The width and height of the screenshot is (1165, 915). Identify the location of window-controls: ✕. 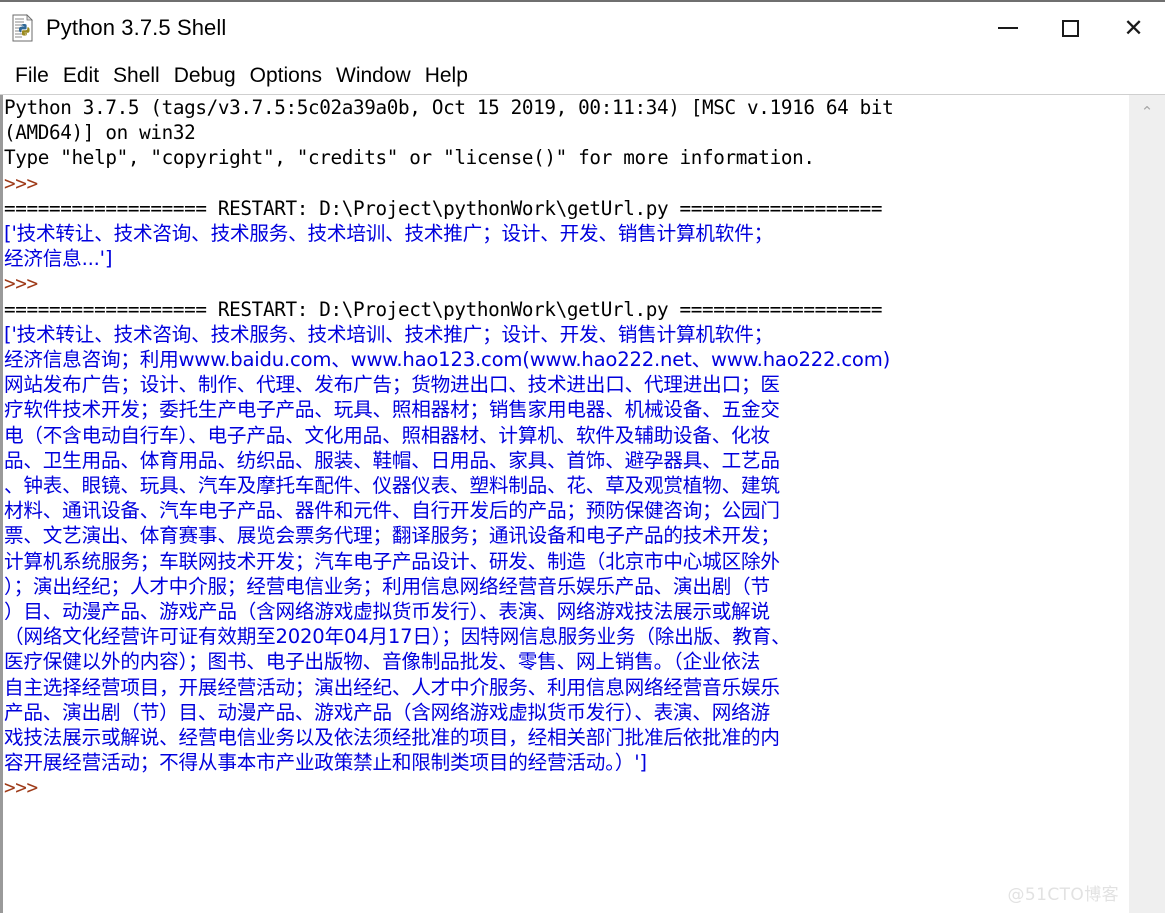
(1070, 28).